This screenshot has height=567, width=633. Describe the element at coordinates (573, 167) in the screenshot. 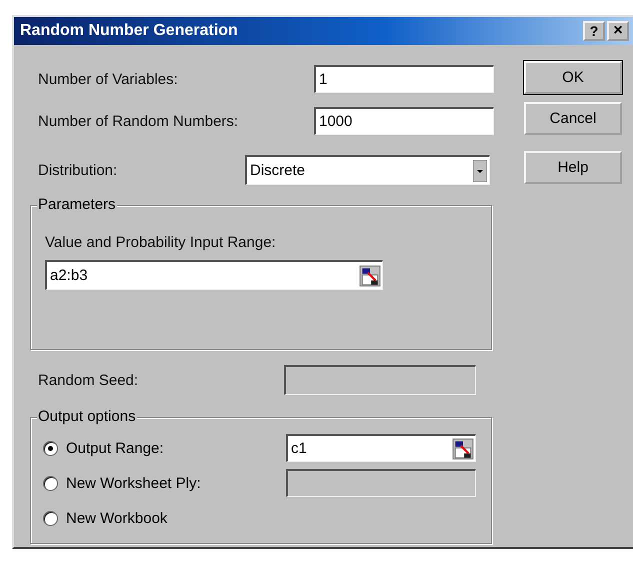

I see `dialog-button: Help` at that location.